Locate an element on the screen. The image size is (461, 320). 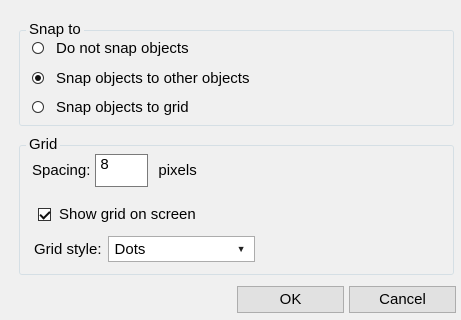
radio-do-not-snap: Do not snap objects is located at coordinates (110, 48).